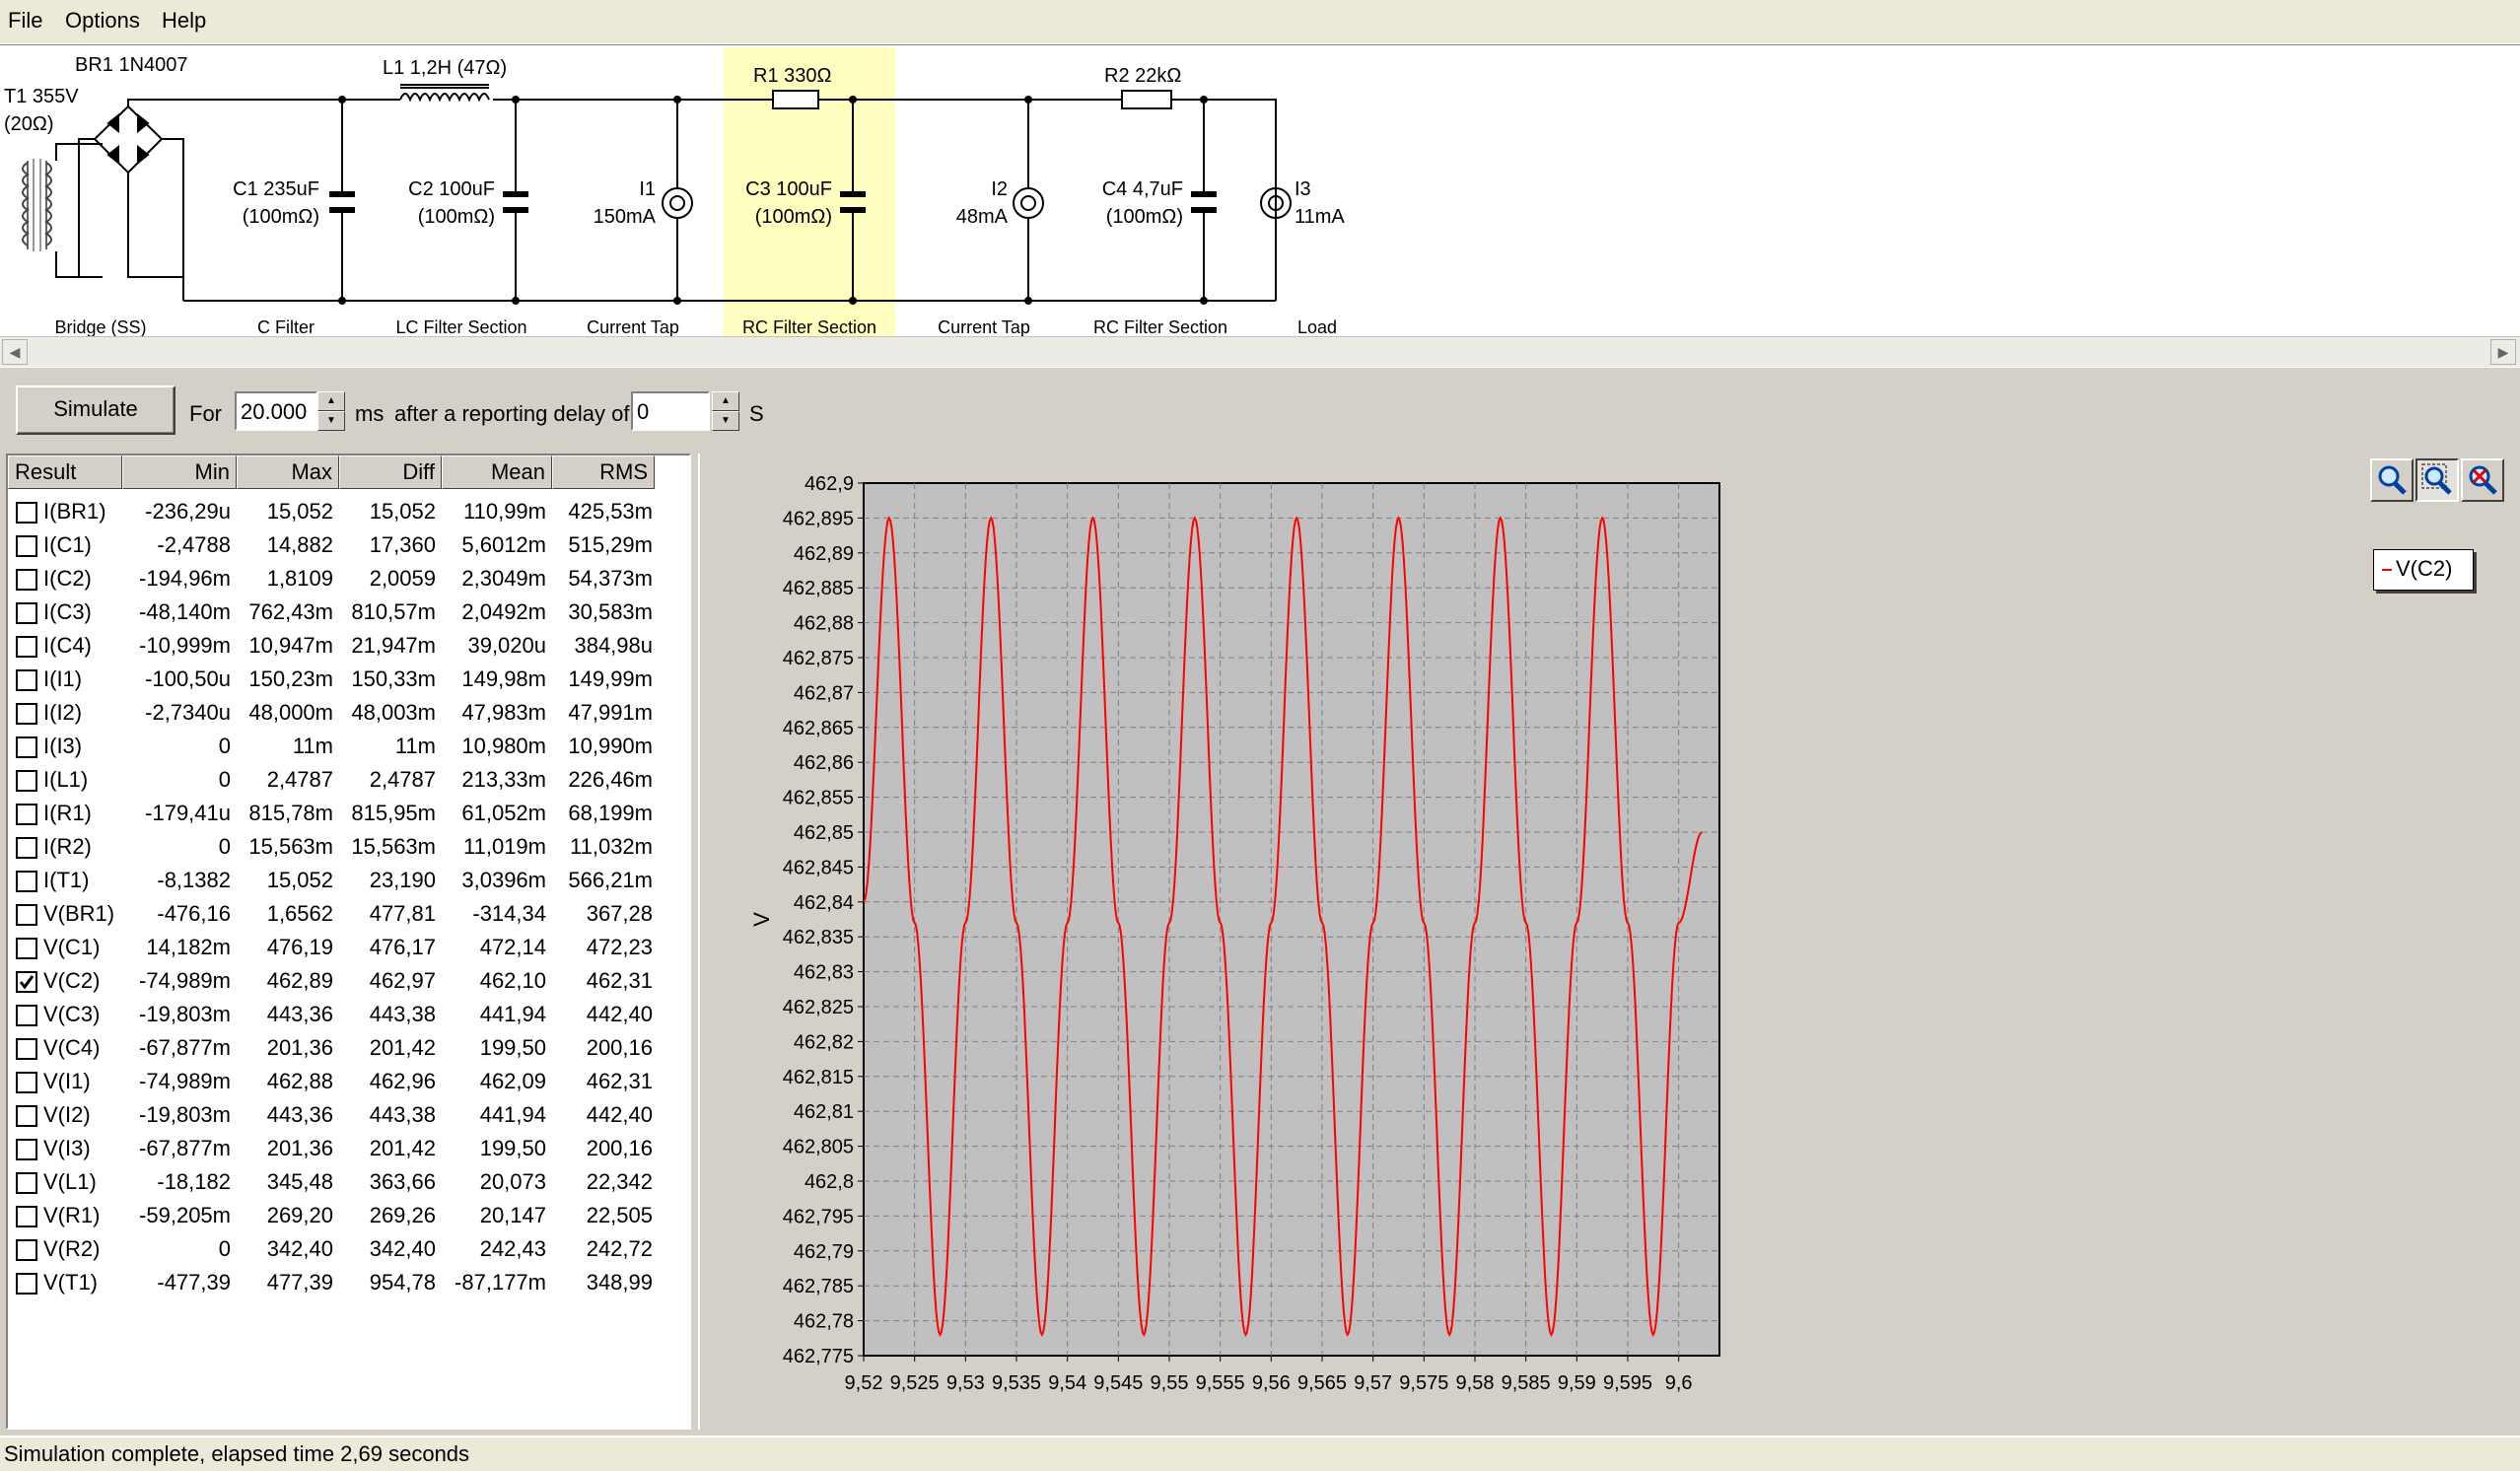 The height and width of the screenshot is (1471, 2520). Describe the element at coordinates (179, 472) in the screenshot. I see `column-header-min: Min` at that location.